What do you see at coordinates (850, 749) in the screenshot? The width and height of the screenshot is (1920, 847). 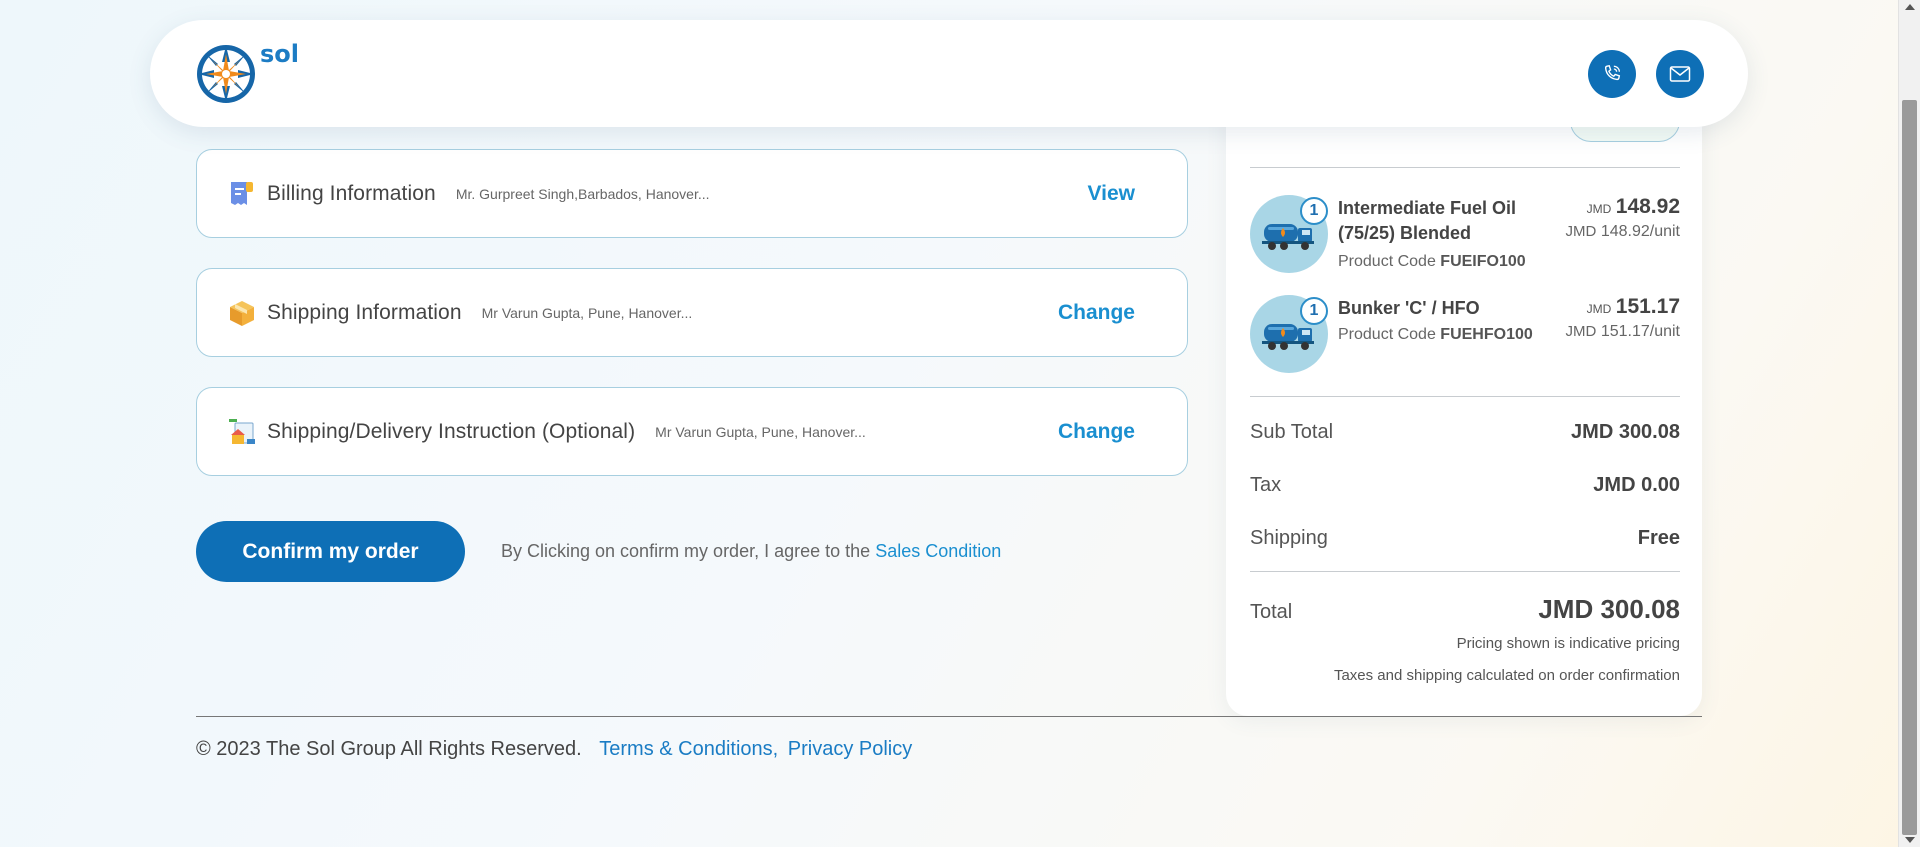 I see `privacy-policy-link: Privacy Policy` at bounding box center [850, 749].